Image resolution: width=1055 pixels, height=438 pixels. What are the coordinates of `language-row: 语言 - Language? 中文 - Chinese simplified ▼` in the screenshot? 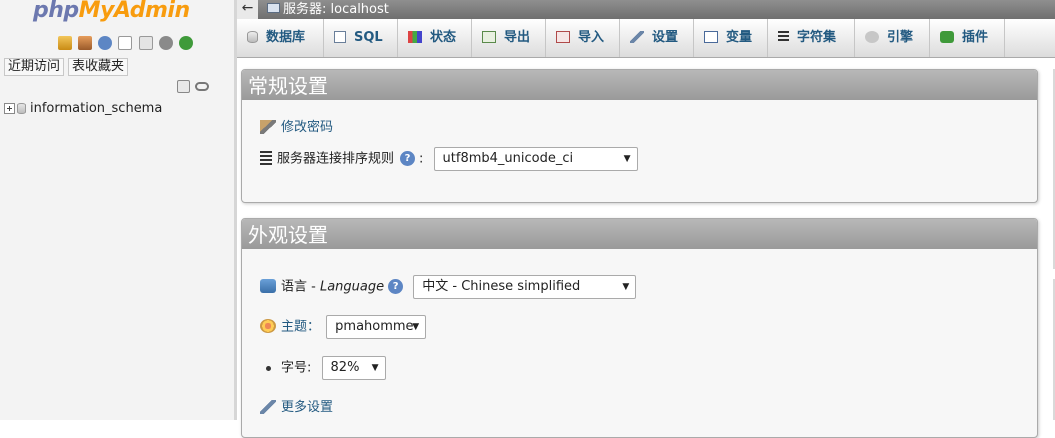 It's located at (448, 287).